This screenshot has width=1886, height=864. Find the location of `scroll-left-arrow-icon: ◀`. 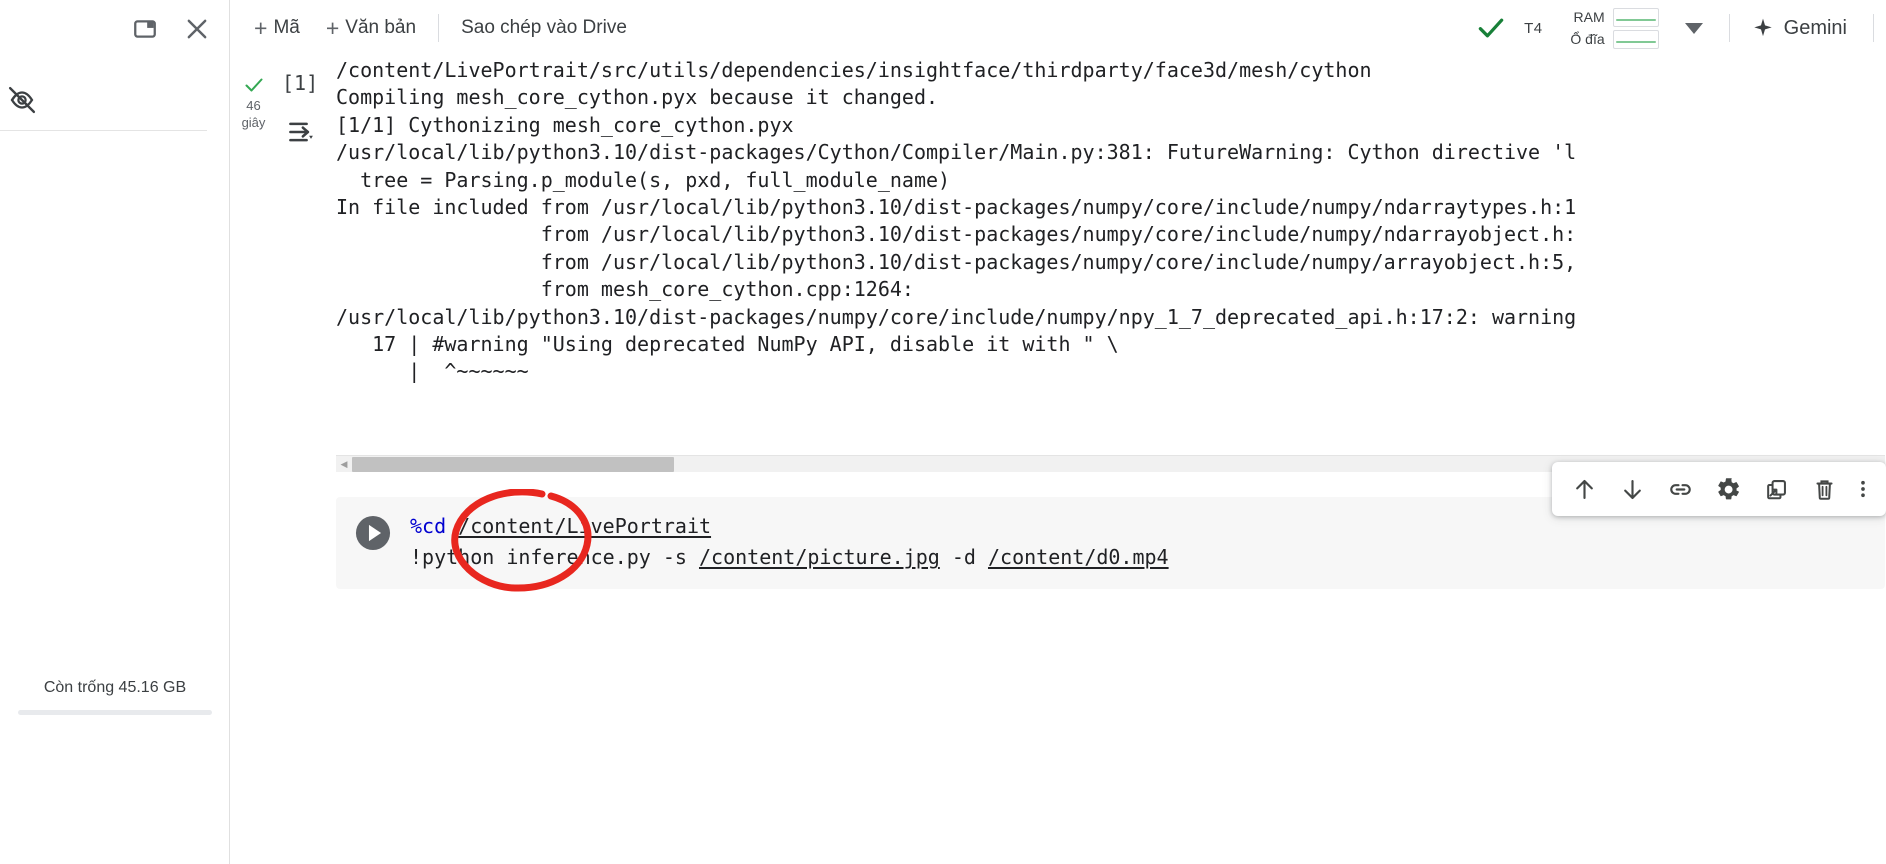

scroll-left-arrow-icon: ◀ is located at coordinates (344, 464).